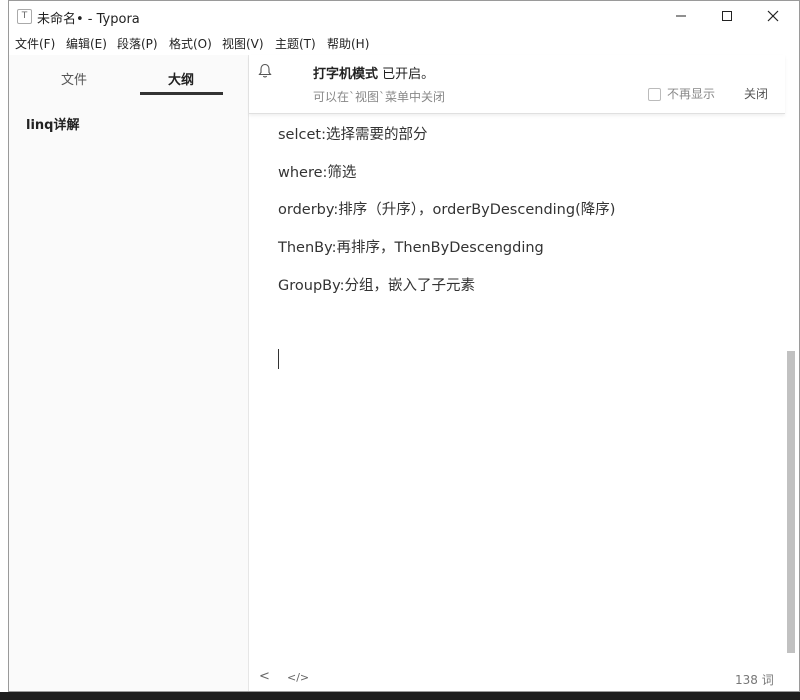  I want to click on dont-show-again-checkbox, so click(654, 94).